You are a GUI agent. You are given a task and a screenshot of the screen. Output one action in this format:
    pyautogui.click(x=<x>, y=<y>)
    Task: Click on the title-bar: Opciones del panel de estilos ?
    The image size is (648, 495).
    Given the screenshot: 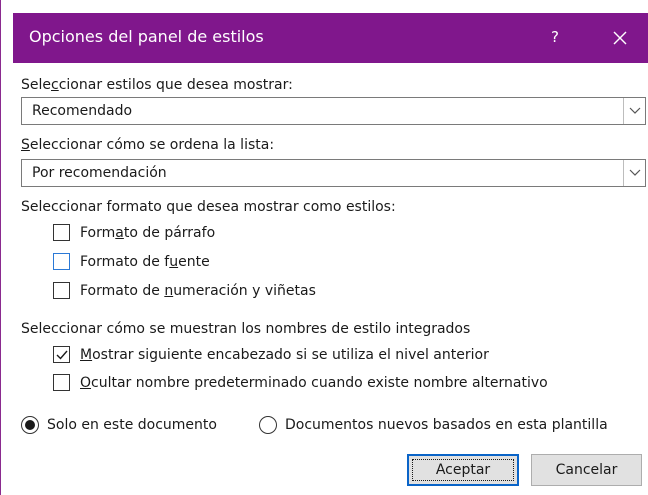 What is the action you would take?
    pyautogui.click(x=330, y=38)
    